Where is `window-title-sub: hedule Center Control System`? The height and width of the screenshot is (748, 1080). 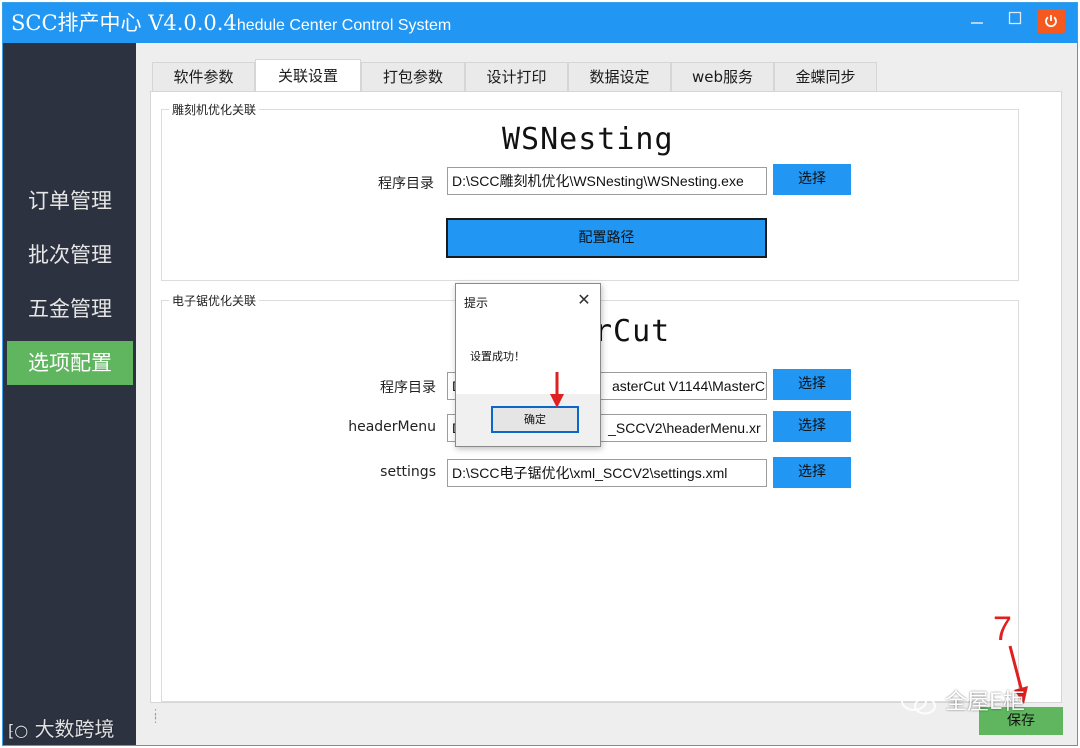 window-title-sub: hedule Center Control System is located at coordinates (344, 25).